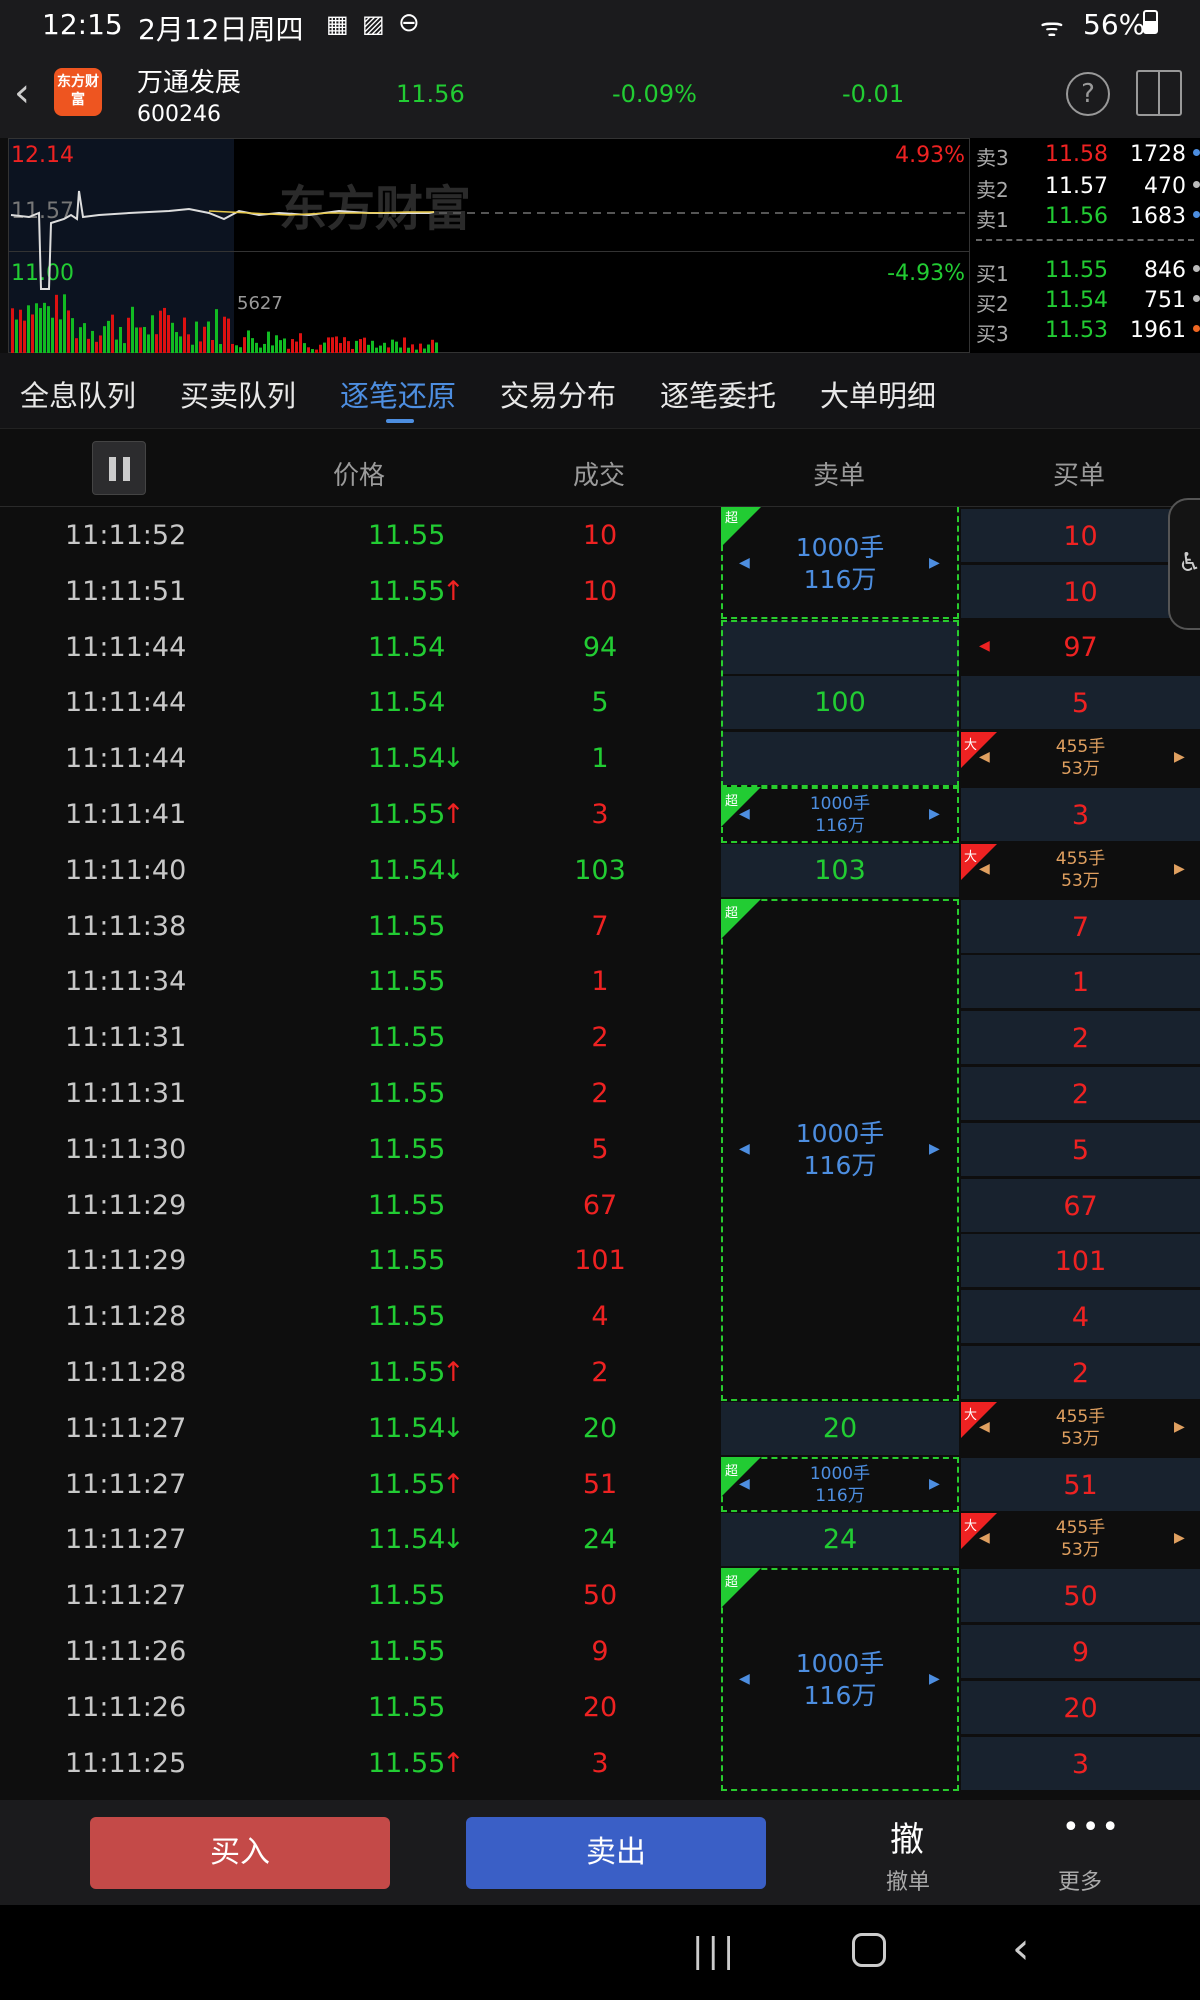 The image size is (1200, 2000). I want to click on orderbook-row: 买3 11.53 1961, so click(1085, 331).